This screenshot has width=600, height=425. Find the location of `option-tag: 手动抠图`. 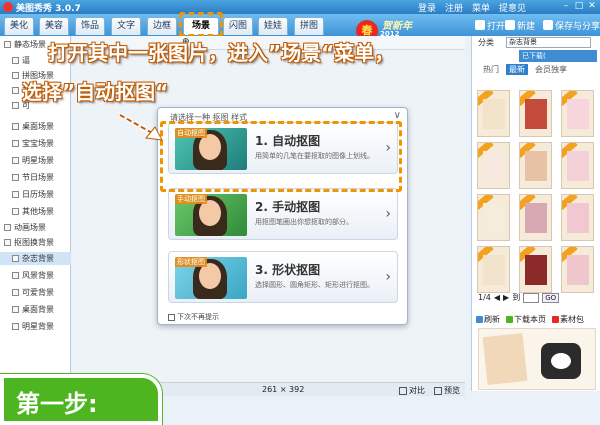

option-tag: 手动抠图 is located at coordinates (191, 199).